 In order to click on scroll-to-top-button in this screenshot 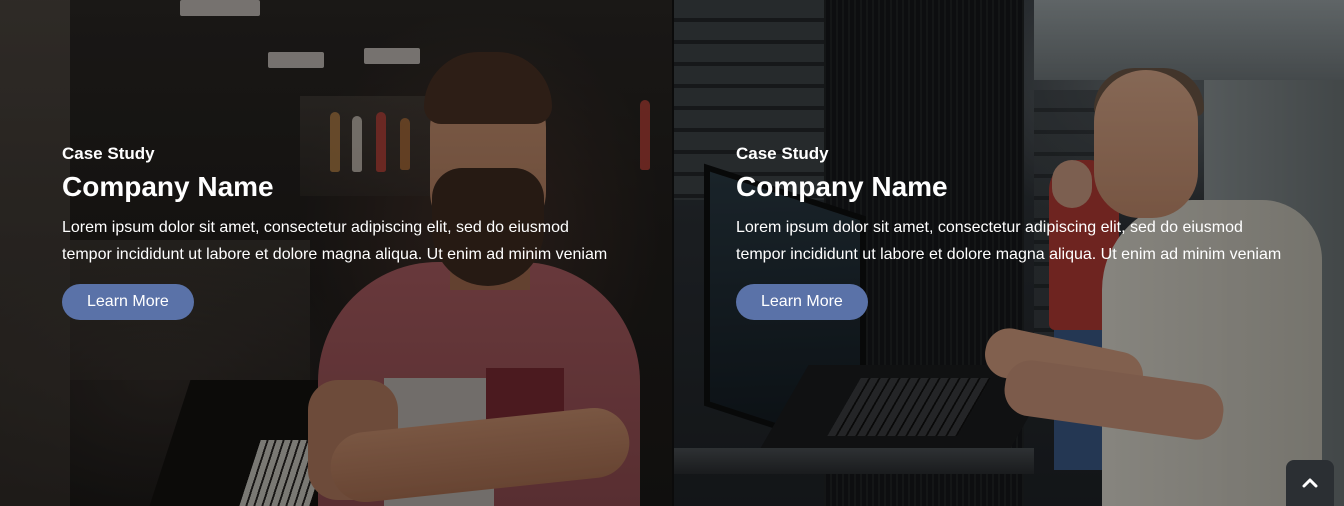, I will do `click(1310, 483)`.